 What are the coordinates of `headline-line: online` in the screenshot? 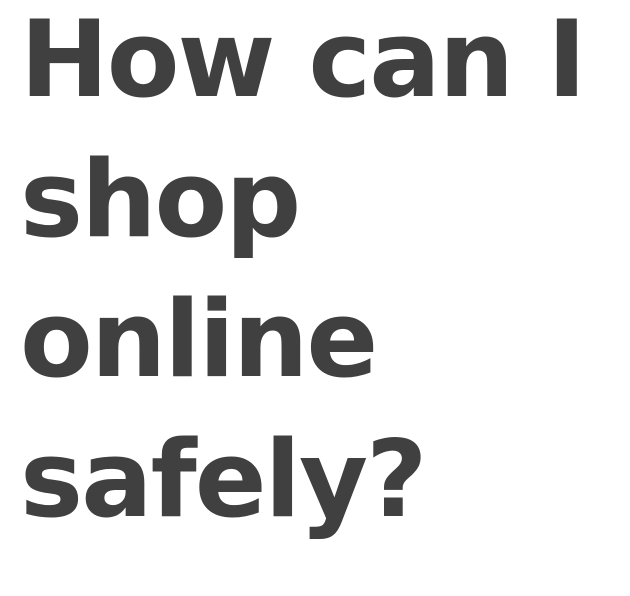 It's located at (199, 339).